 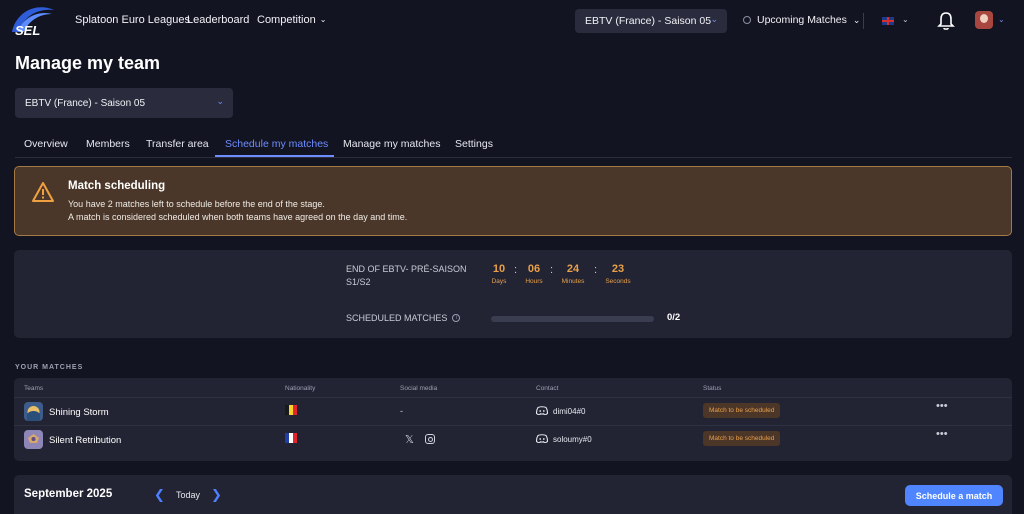 I want to click on sel-logo: SEL, so click(x=33, y=20).